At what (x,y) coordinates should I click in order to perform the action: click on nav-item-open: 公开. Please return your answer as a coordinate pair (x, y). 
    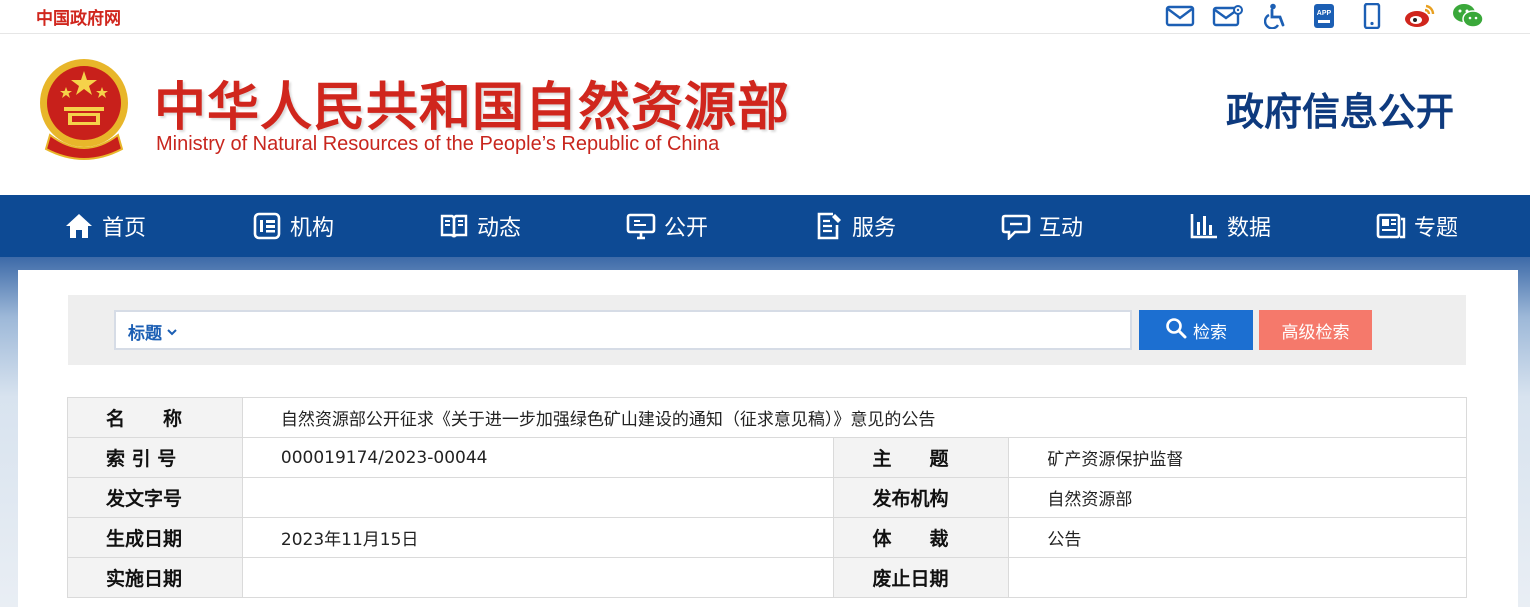
    Looking at the image, I should click on (667, 226).